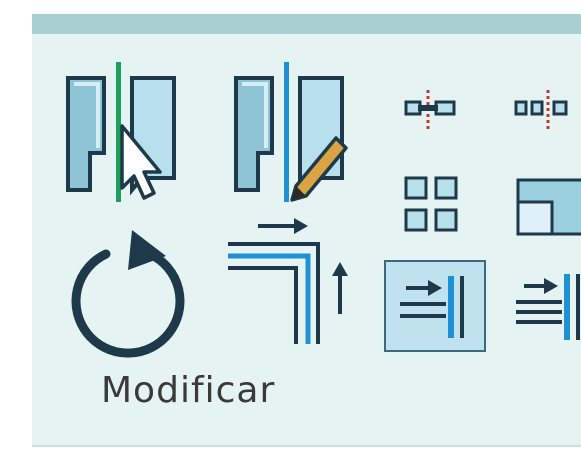  Describe the element at coordinates (306, 446) in the screenshot. I see `panel-divider` at that location.